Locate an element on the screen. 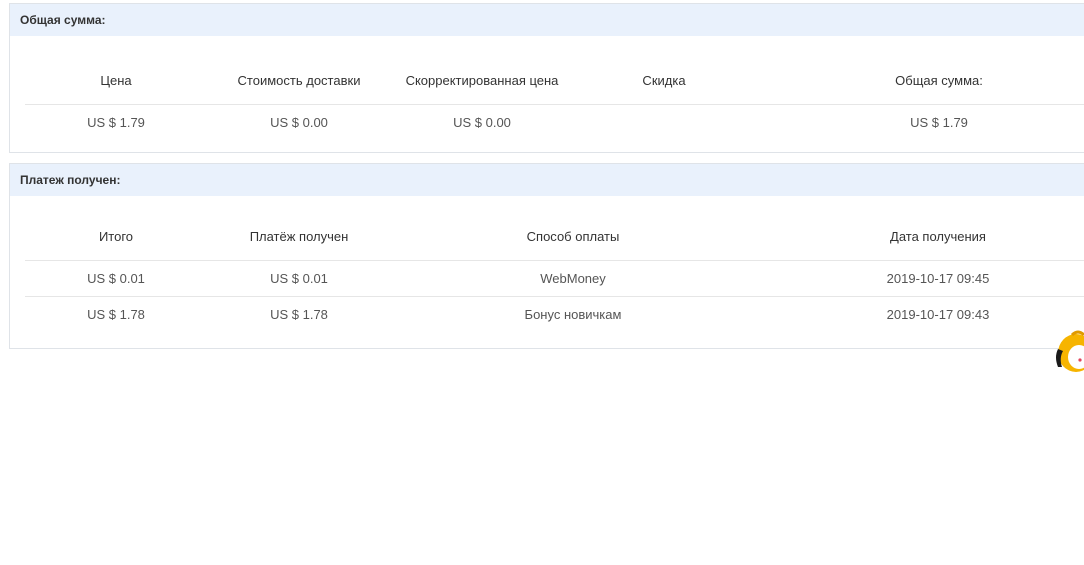 This screenshot has height=565, width=1084. column-header-payment-received: Платёж получен is located at coordinates (299, 236).